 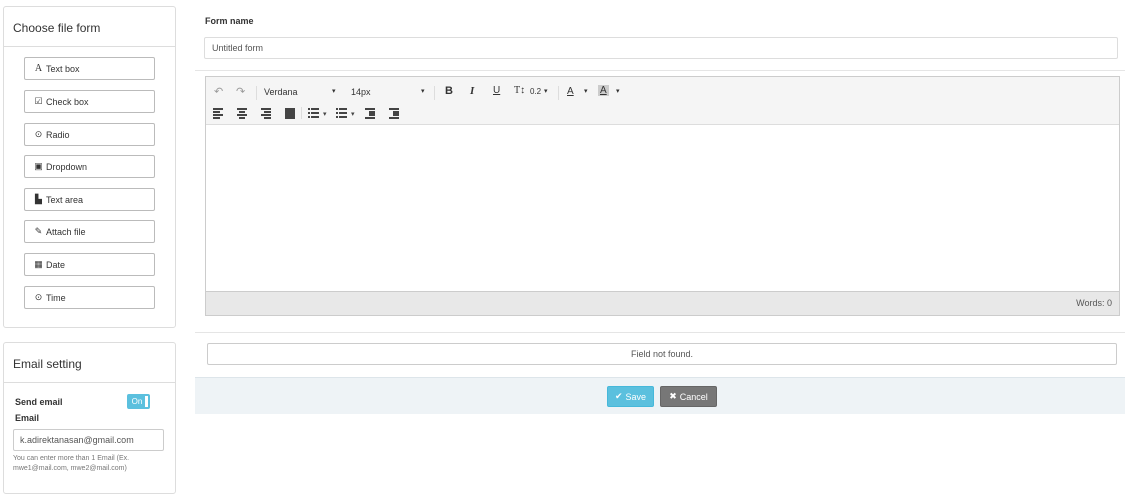 What do you see at coordinates (370, 113) in the screenshot?
I see `outdent-icon` at bounding box center [370, 113].